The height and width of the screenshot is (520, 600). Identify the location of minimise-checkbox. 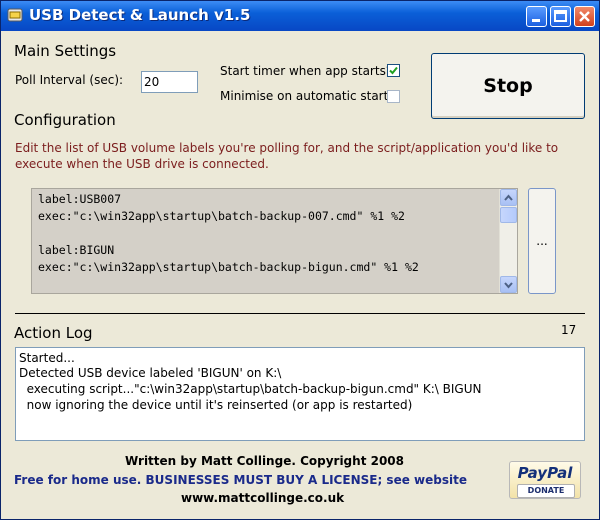
(393, 96).